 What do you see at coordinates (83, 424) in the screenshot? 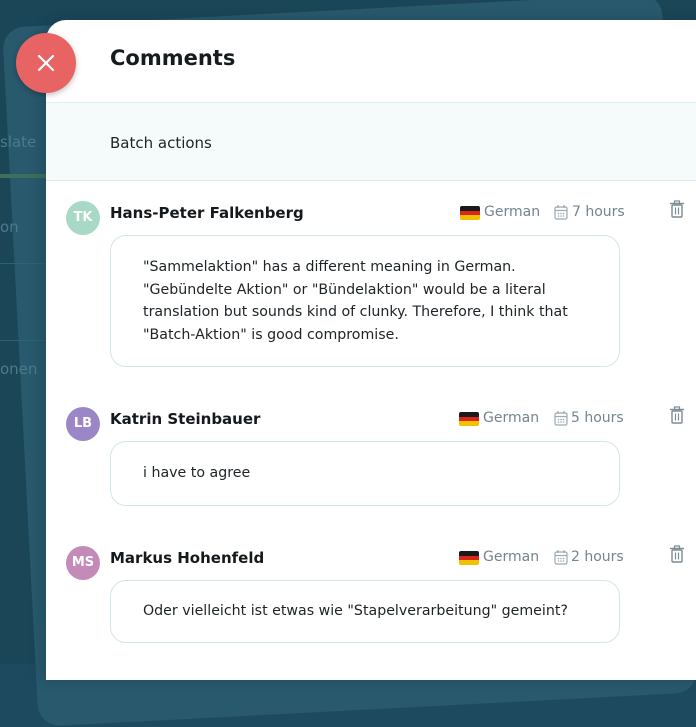
I see `avatar: LB` at bounding box center [83, 424].